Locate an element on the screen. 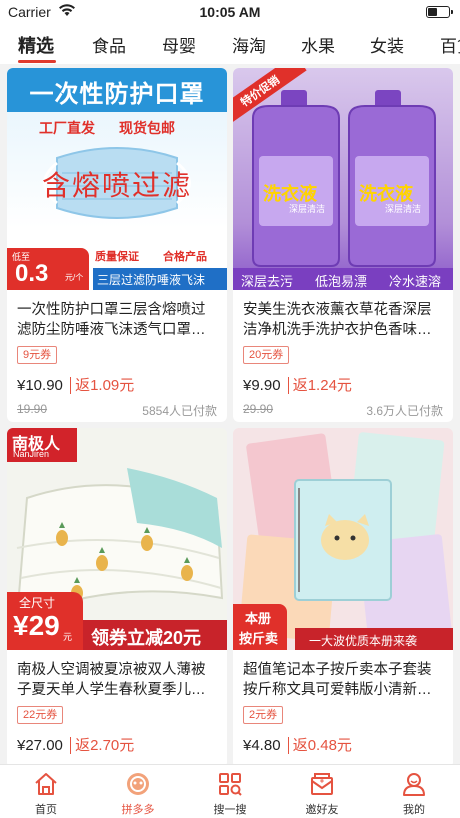 Image resolution: width=460 pixels, height=818 pixels. price: ¥9.90 is located at coordinates (262, 385).